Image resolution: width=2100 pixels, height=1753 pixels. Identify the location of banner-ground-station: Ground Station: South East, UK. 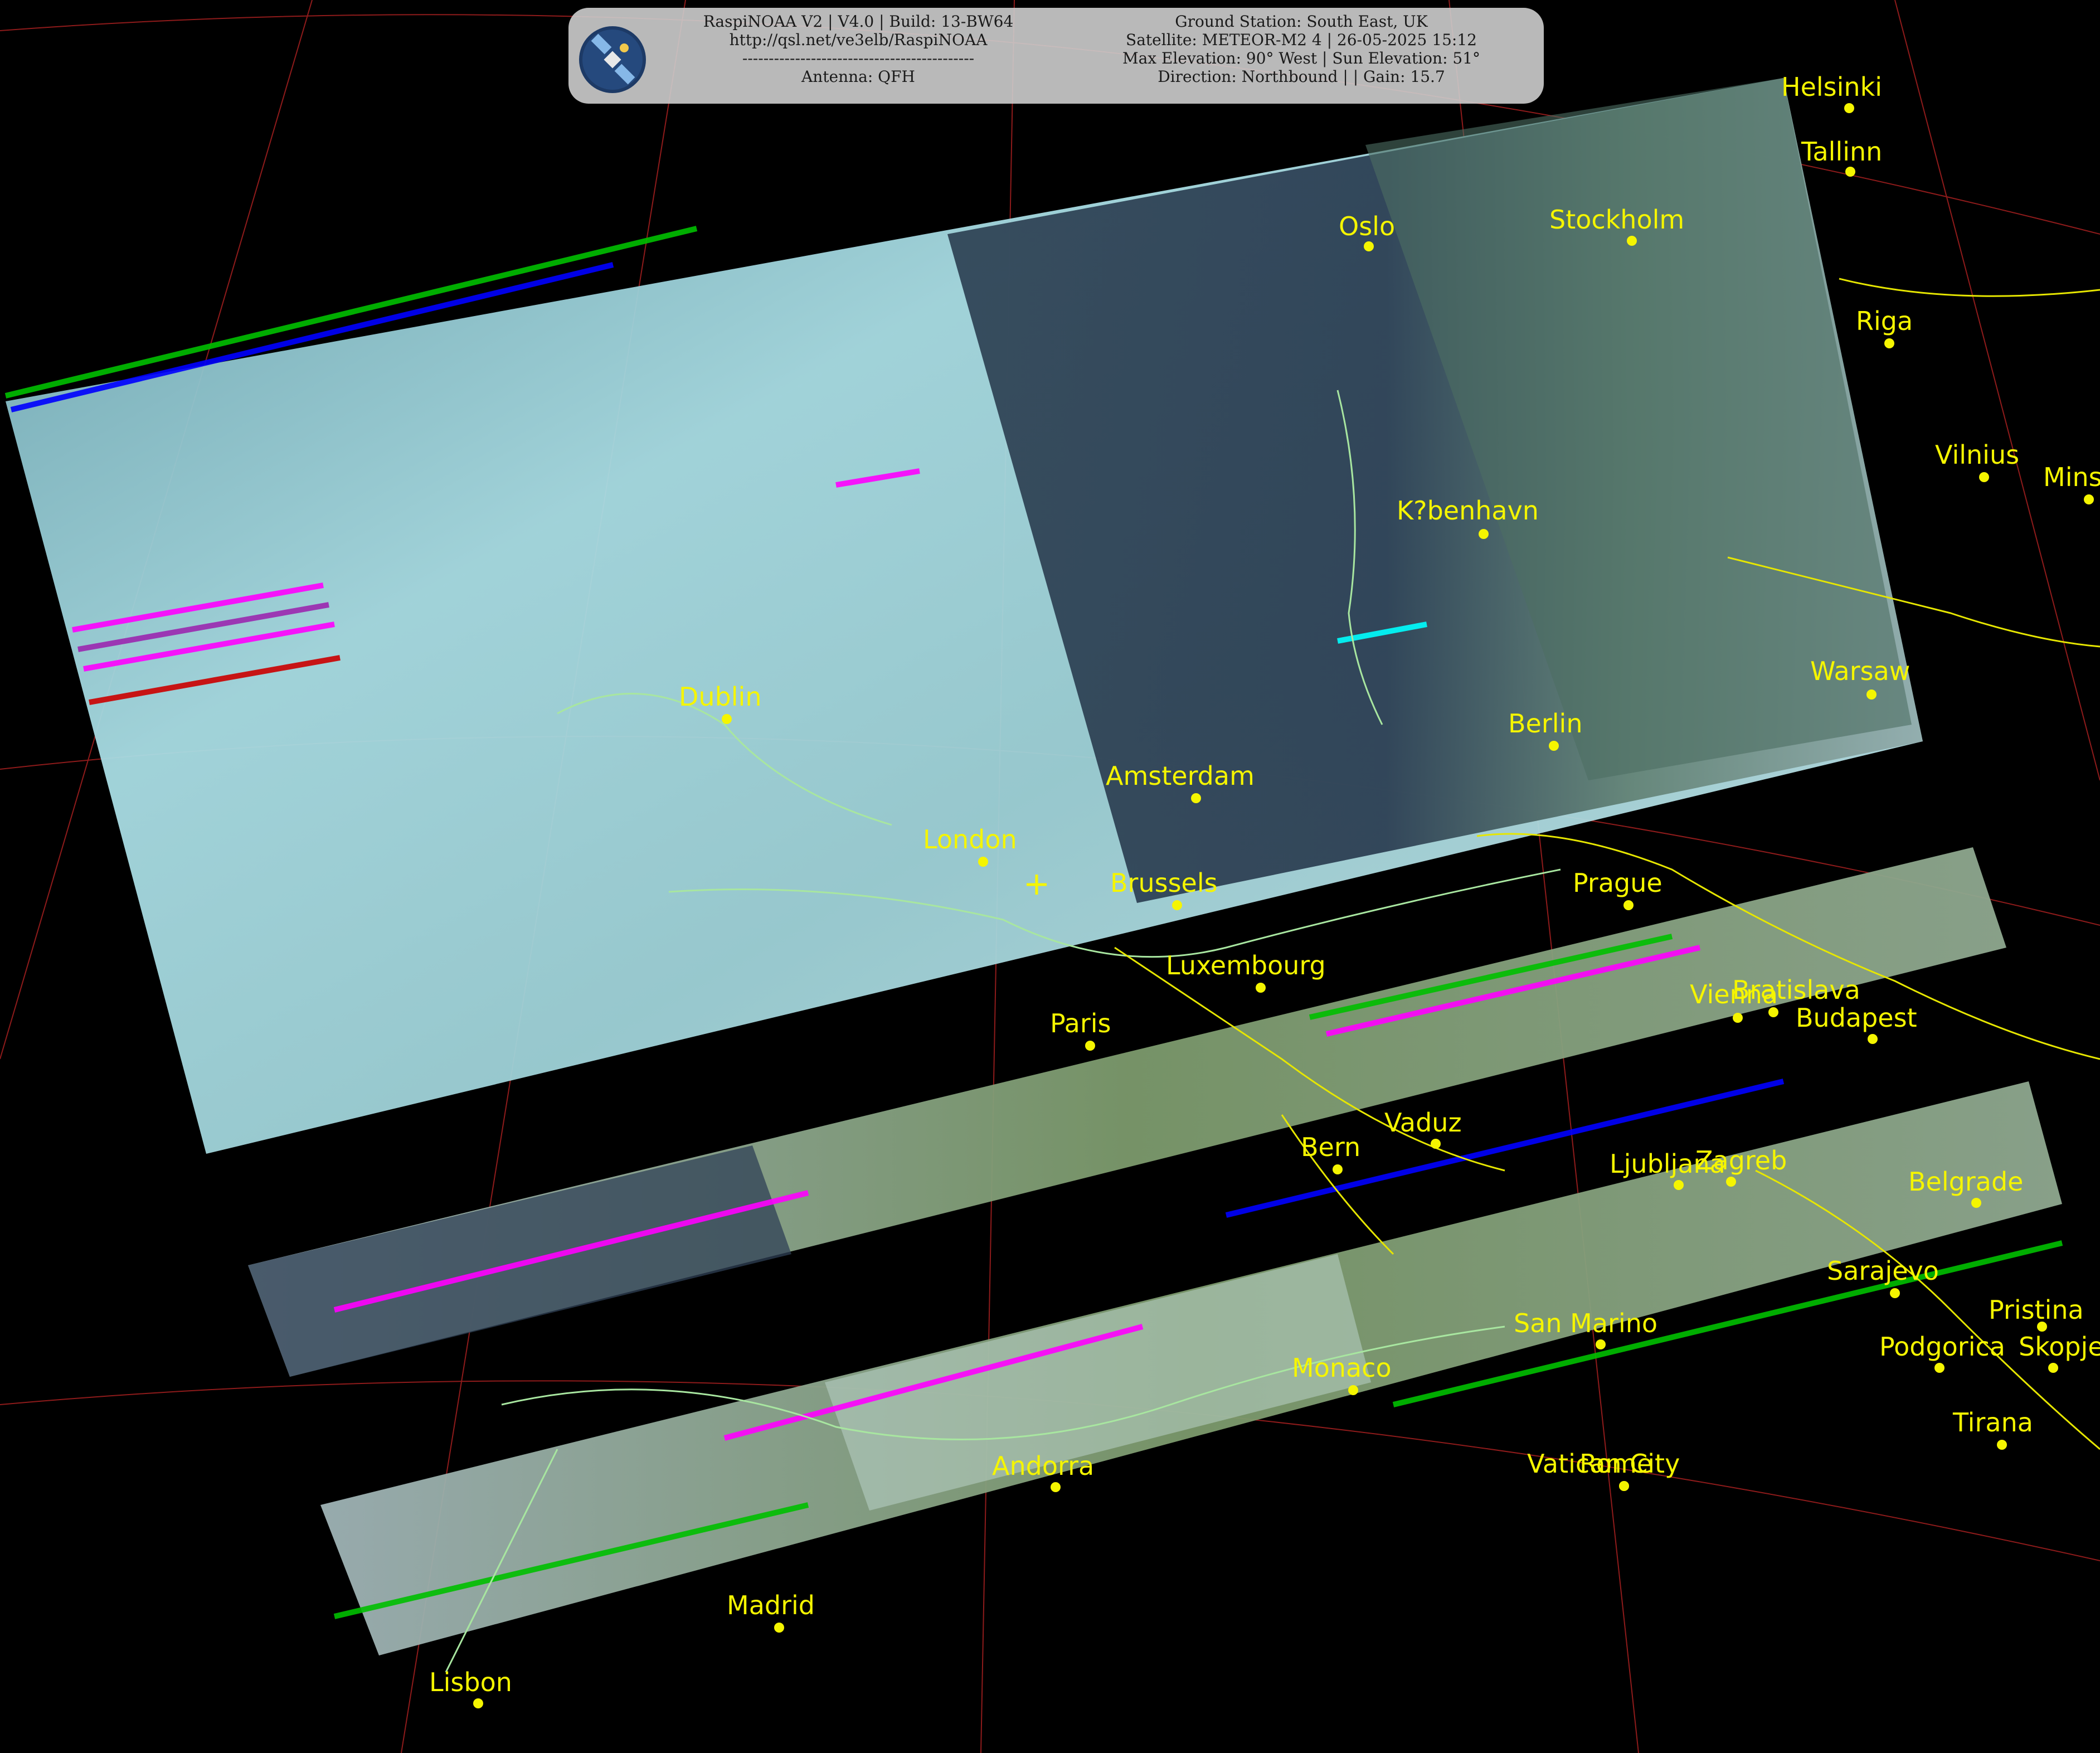
(1301, 21).